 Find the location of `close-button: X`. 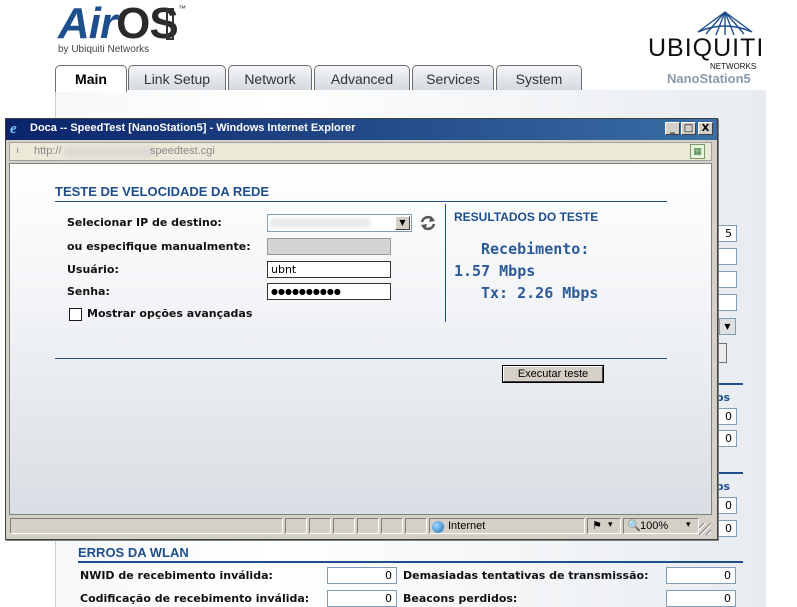

close-button: X is located at coordinates (705, 128).